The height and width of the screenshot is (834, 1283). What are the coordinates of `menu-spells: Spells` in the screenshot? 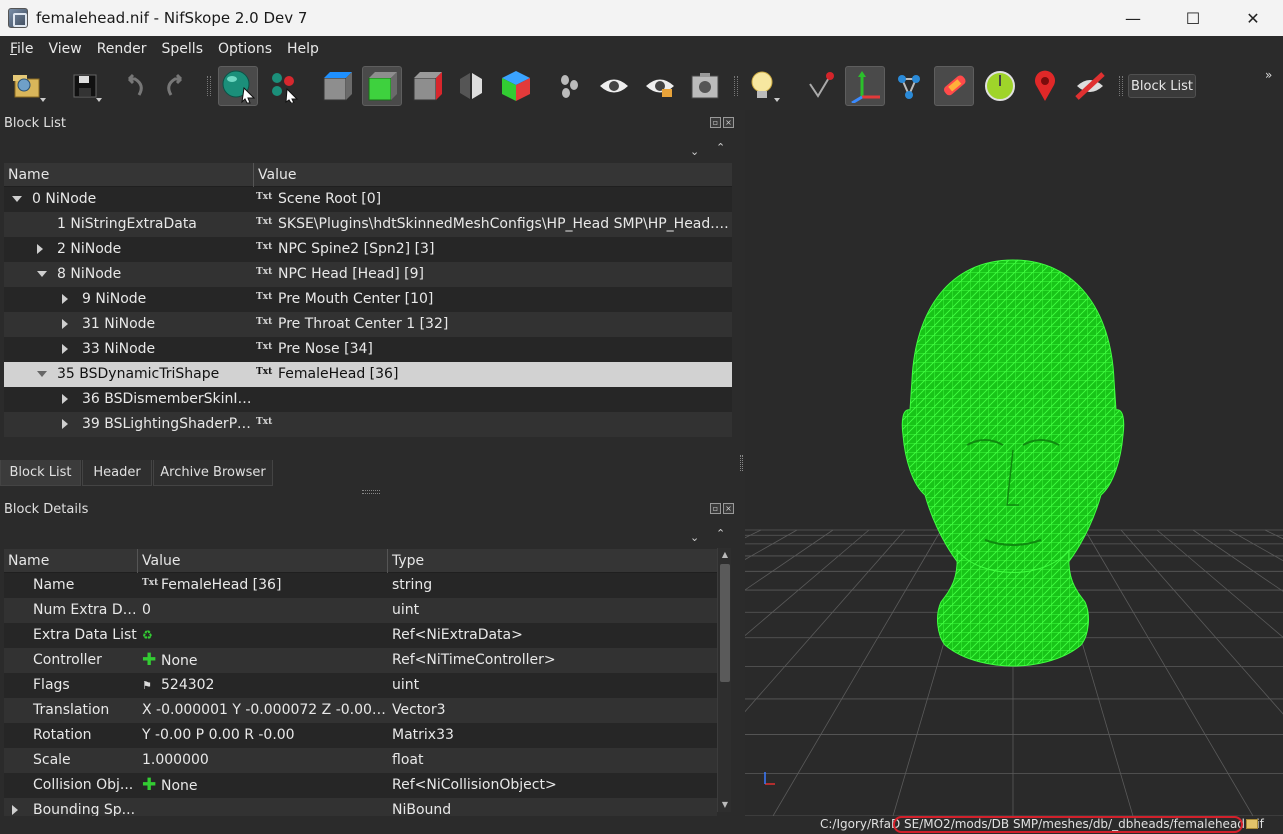 It's located at (182, 49).